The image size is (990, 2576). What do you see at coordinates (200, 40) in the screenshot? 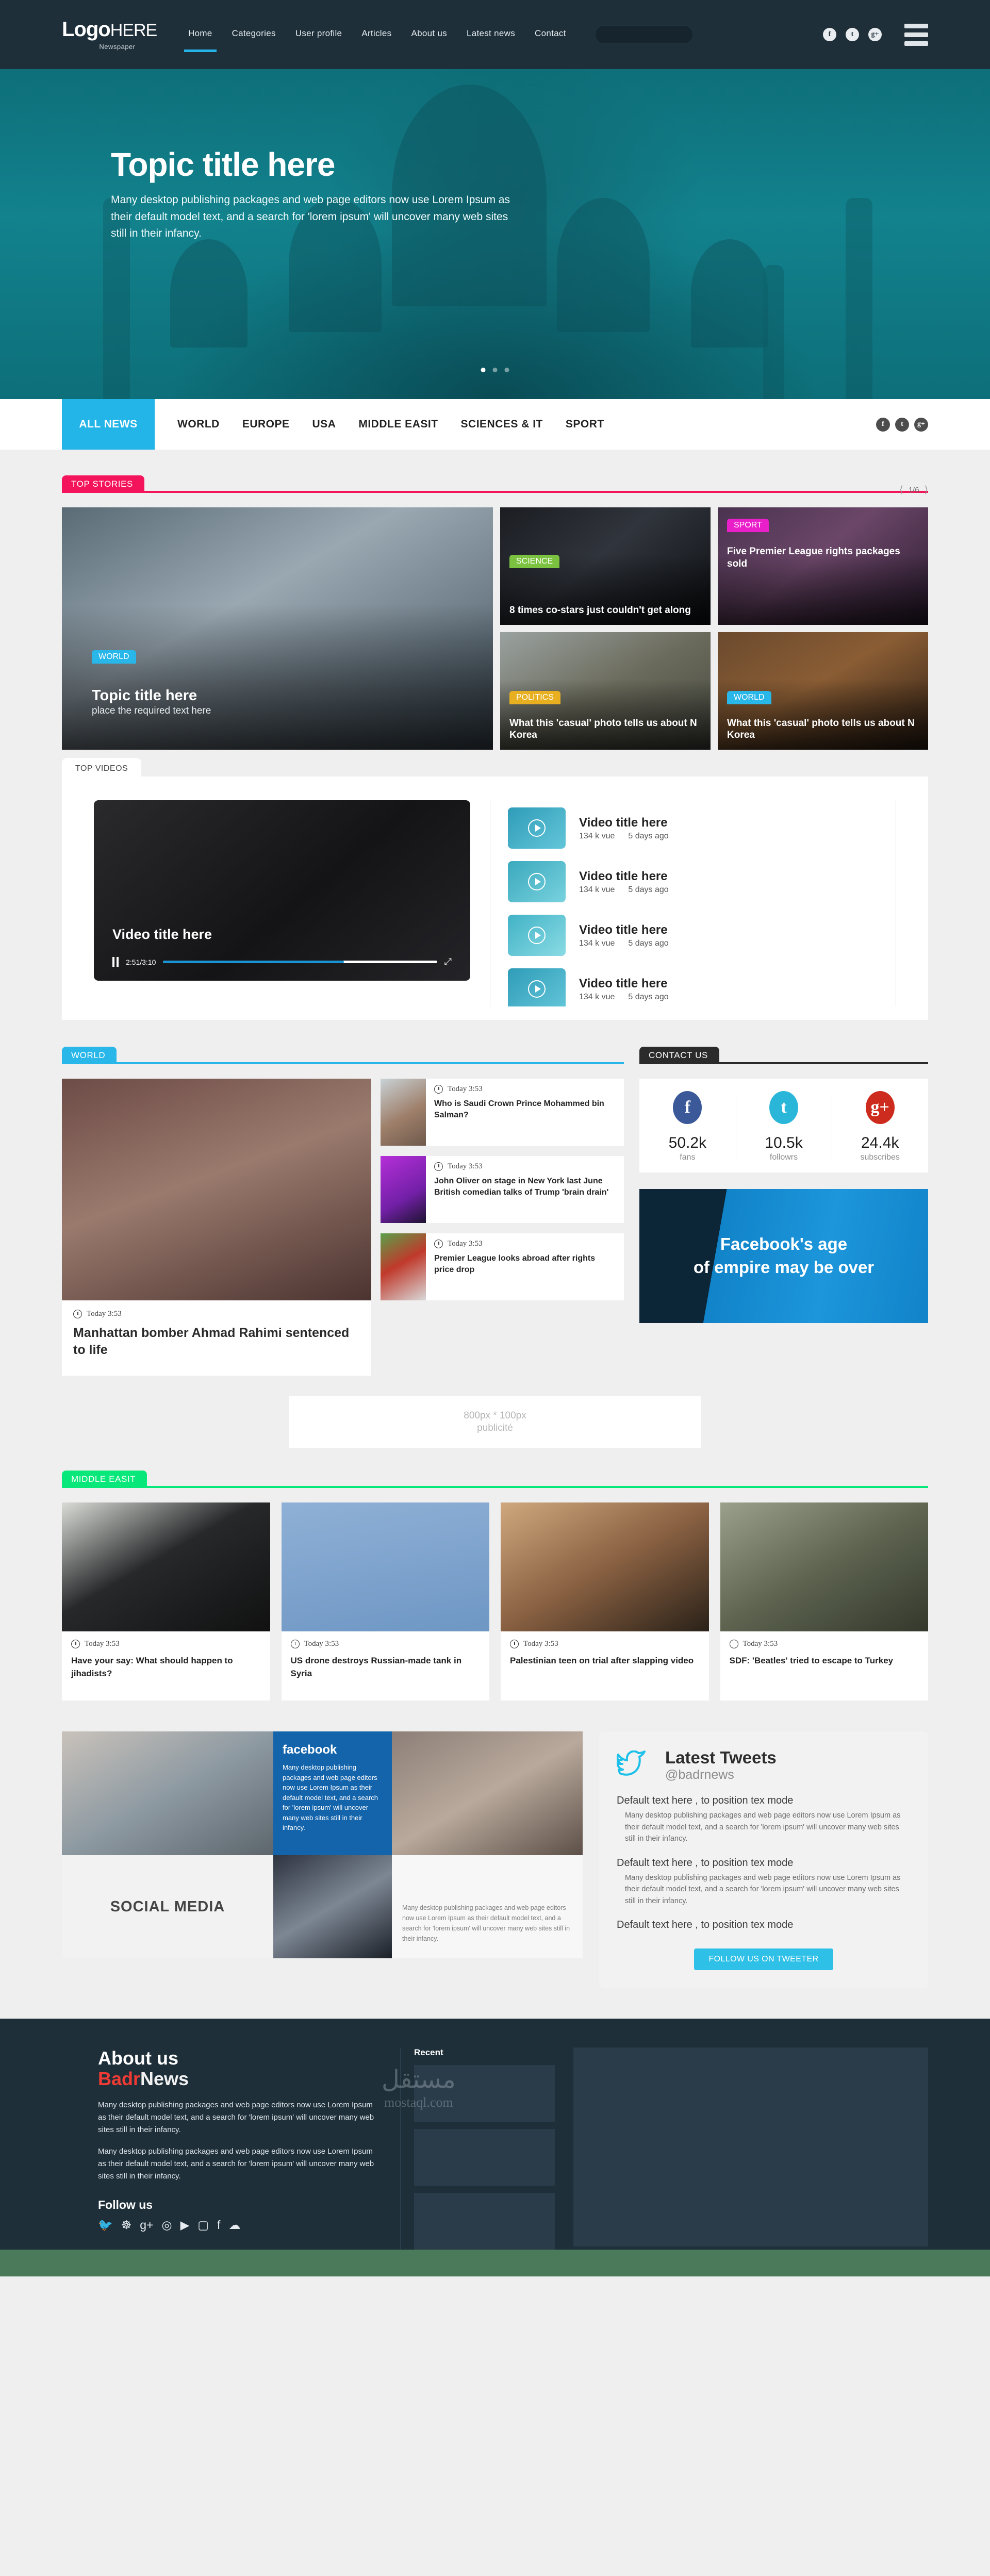
I see `nav-item-home: Home` at bounding box center [200, 40].